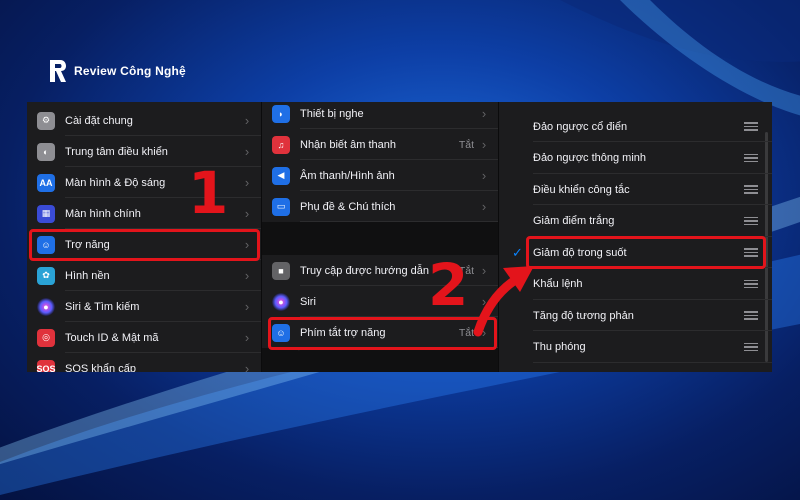 This screenshot has width=800, height=500. What do you see at coordinates (46, 151) in the screenshot?
I see `toggles-icon: ◐` at bounding box center [46, 151].